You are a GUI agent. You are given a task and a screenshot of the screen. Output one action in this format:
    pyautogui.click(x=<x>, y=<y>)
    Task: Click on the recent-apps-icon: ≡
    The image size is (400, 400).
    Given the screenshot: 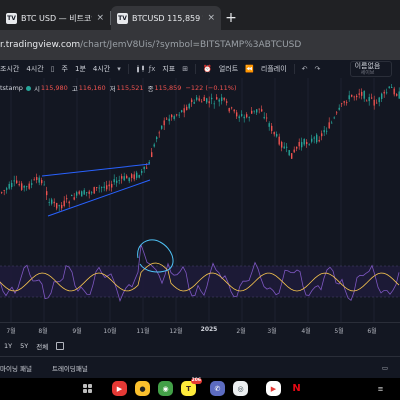 What is the action you would take?
    pyautogui.click(x=380, y=388)
    